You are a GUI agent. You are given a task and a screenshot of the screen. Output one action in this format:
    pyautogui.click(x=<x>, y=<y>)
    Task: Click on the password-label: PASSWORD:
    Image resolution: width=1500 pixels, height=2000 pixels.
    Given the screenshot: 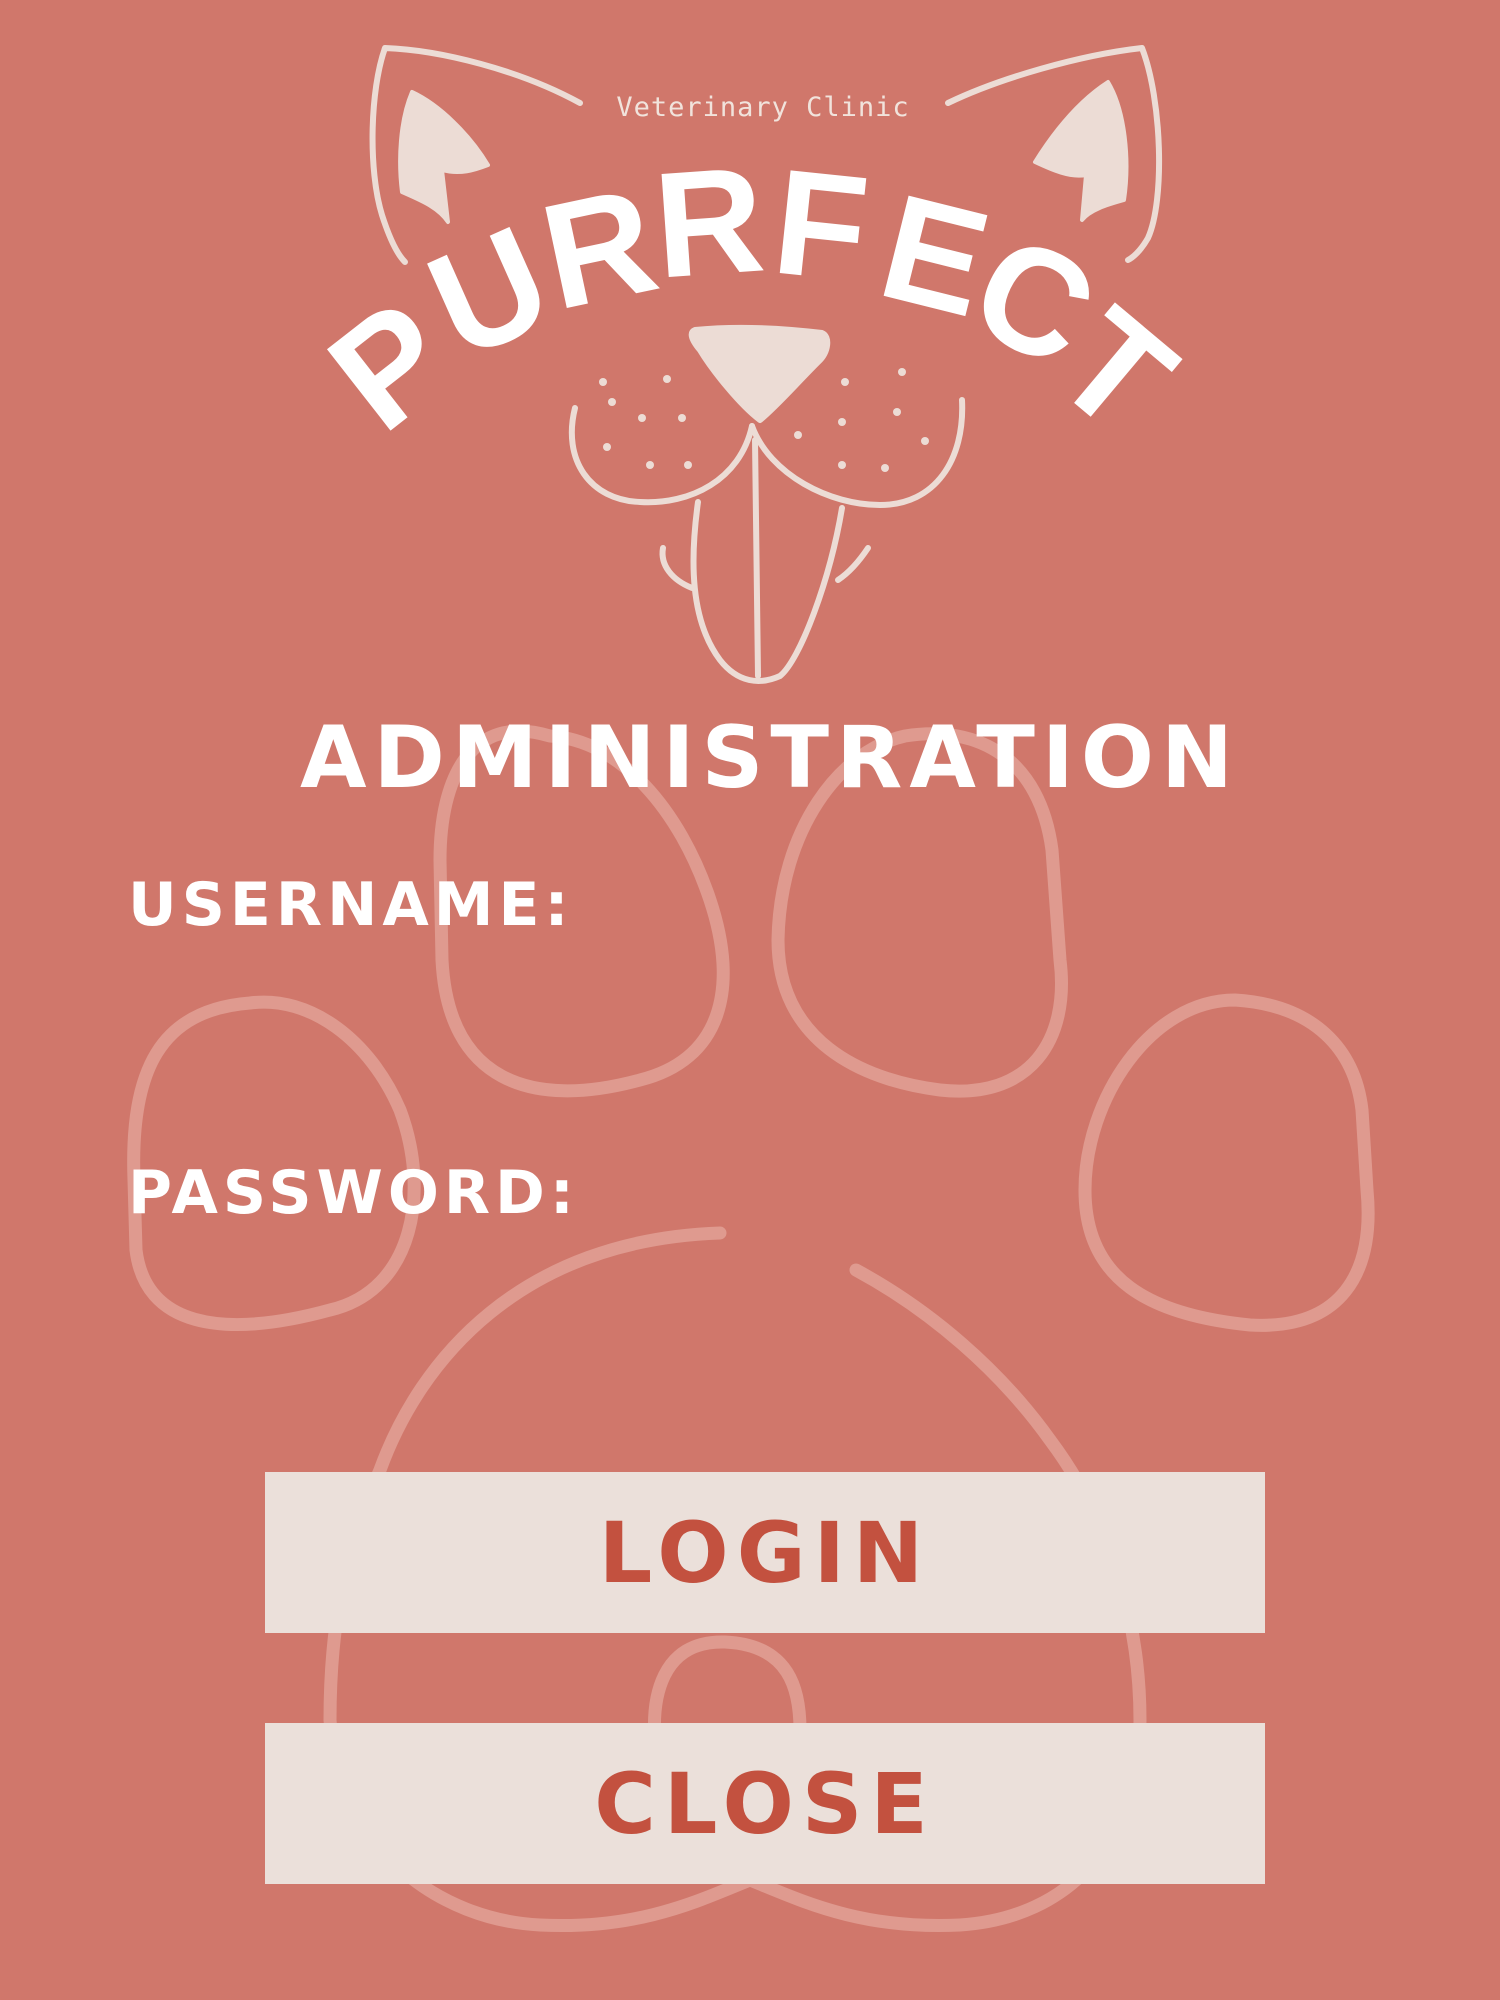 What is the action you would take?
    pyautogui.click(x=353, y=1193)
    